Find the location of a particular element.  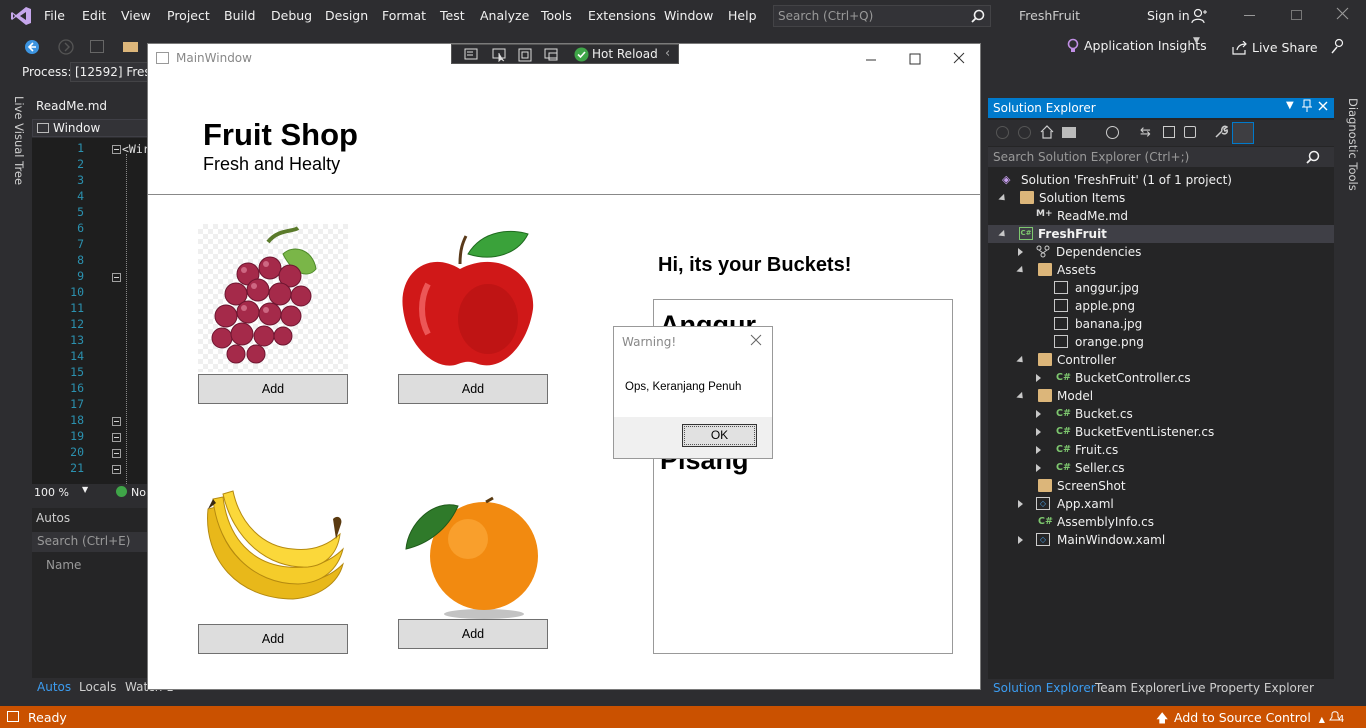

panel-close-icon is located at coordinates (1323, 106).